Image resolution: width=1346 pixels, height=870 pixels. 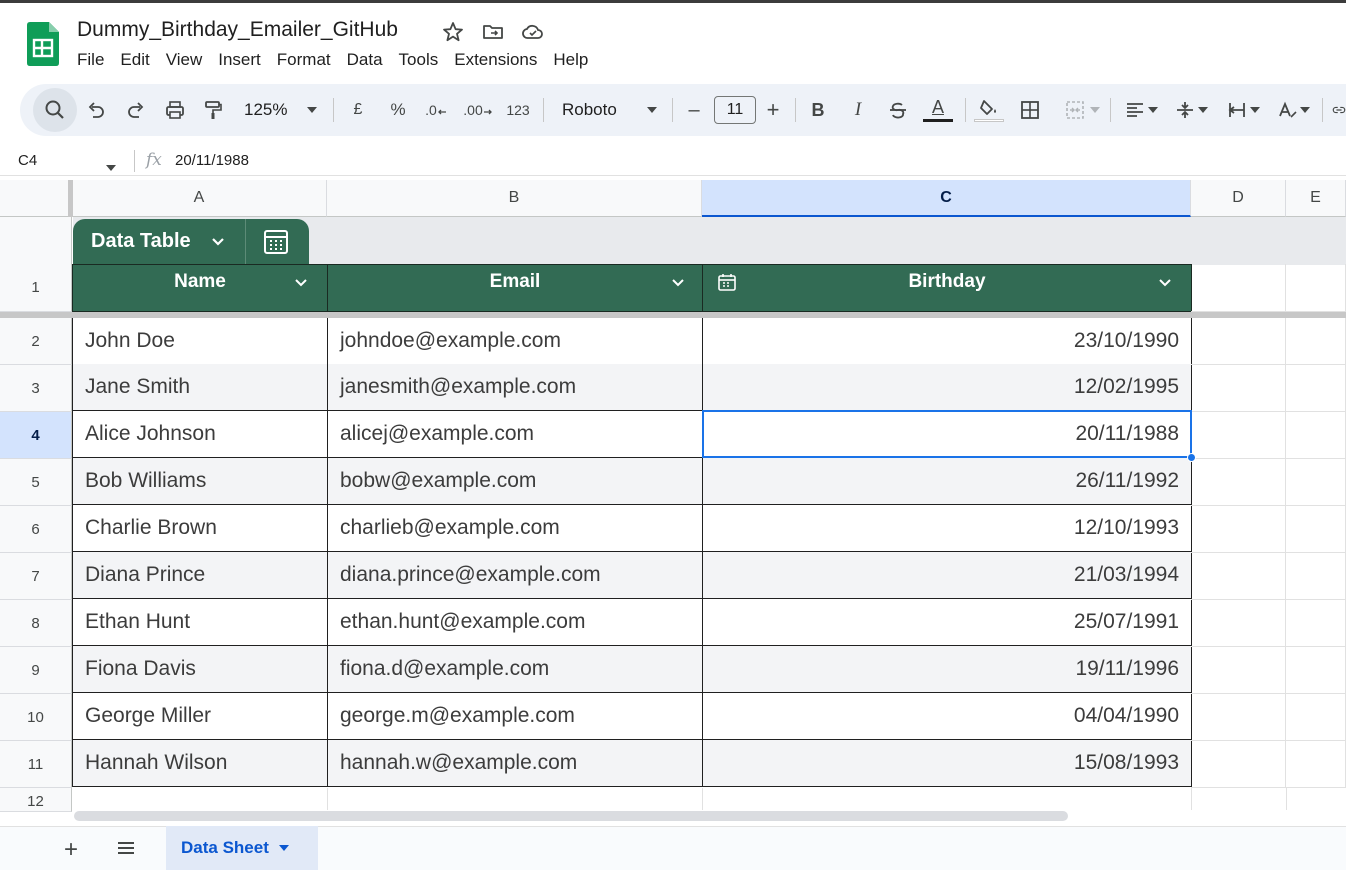 What do you see at coordinates (515, 622) in the screenshot?
I see `cell-email: ethan.hunt@example.com` at bounding box center [515, 622].